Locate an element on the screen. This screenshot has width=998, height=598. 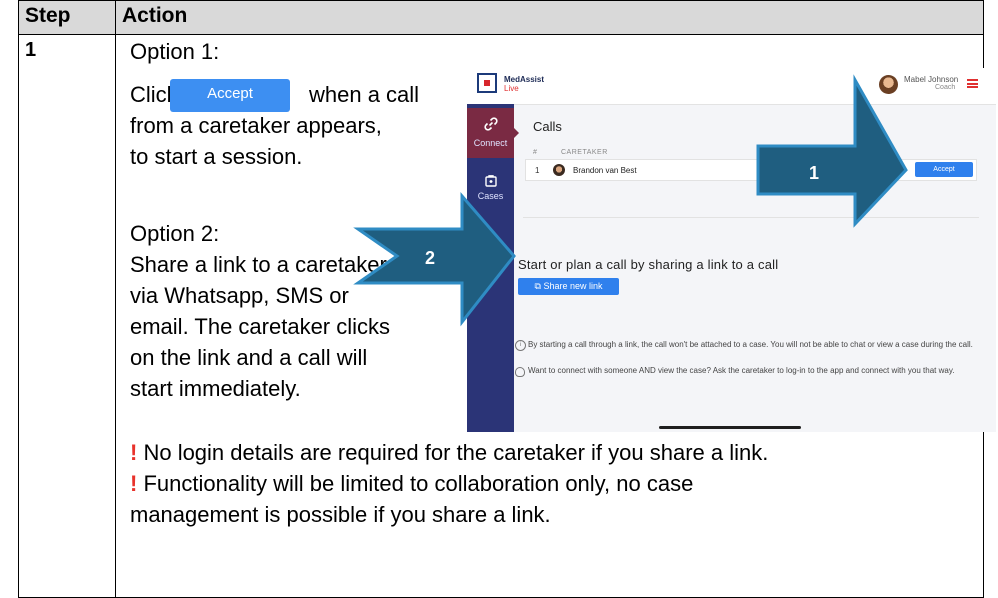
lightbulb-icon is located at coordinates (520, 372).